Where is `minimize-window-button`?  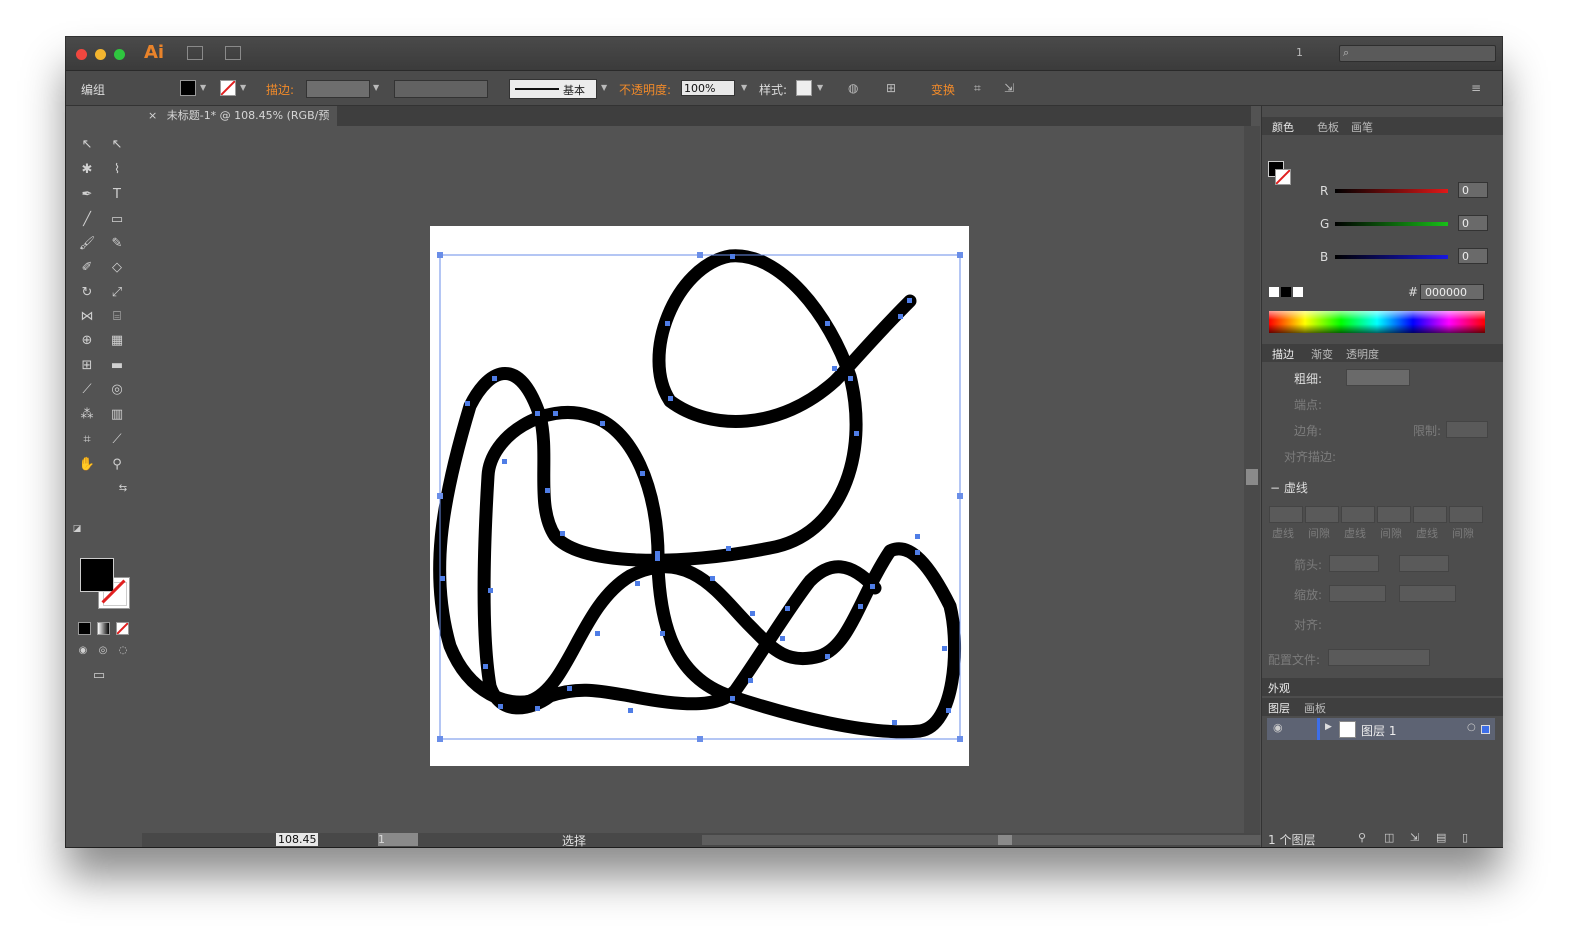
minimize-window-button is located at coordinates (100, 54).